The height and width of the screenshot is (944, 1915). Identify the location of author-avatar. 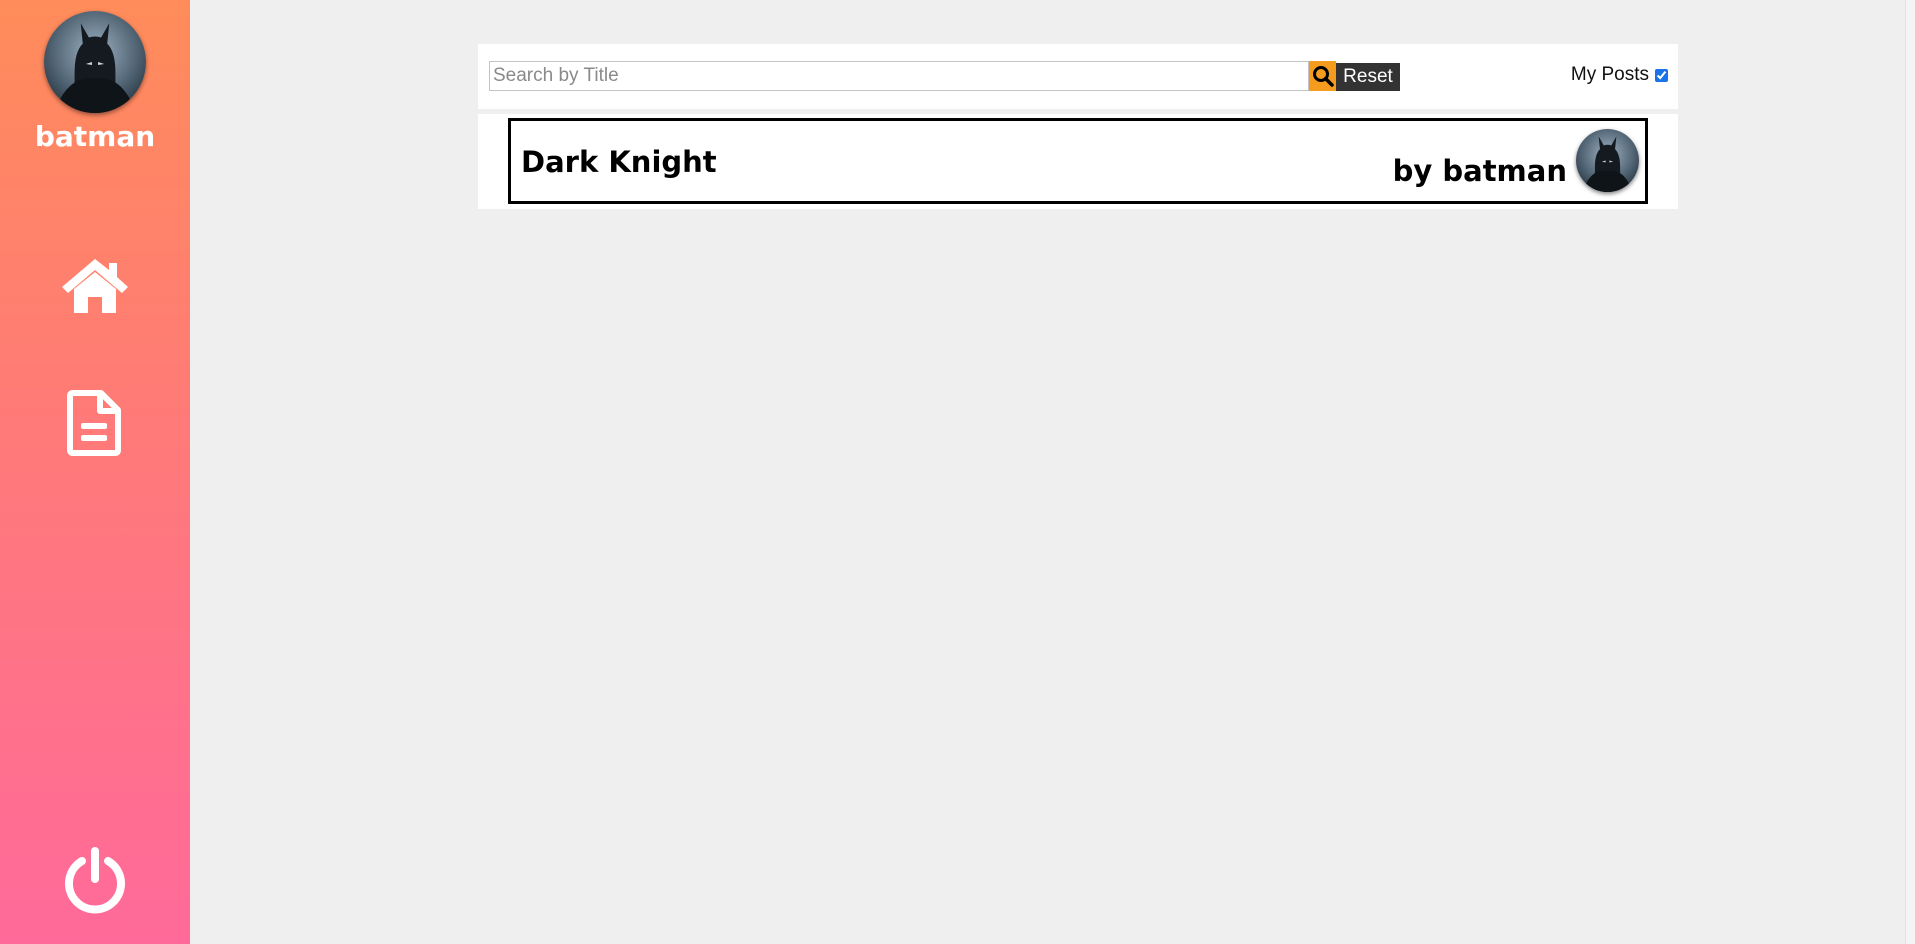
(1607, 160).